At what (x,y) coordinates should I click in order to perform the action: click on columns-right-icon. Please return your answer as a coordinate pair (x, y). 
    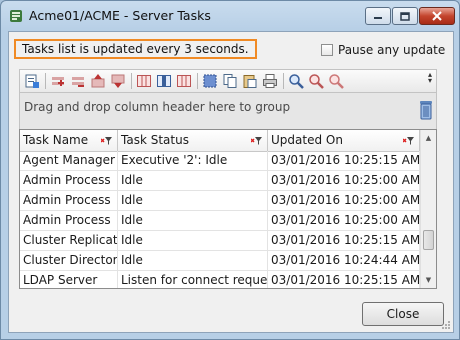
    Looking at the image, I should click on (184, 81).